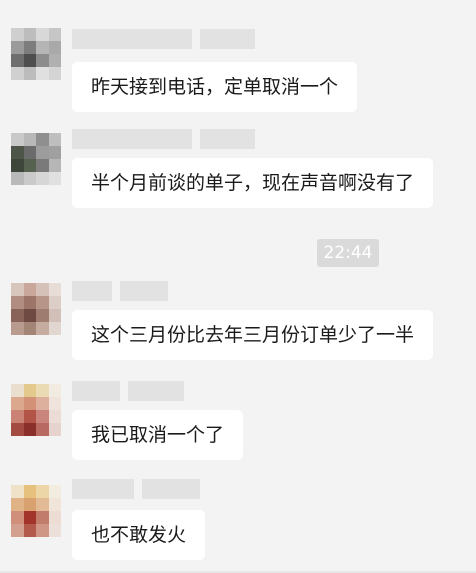  What do you see at coordinates (253, 183) in the screenshot?
I see `message-bubble: 半个月前谈的单子，现在声音啊没有了` at bounding box center [253, 183].